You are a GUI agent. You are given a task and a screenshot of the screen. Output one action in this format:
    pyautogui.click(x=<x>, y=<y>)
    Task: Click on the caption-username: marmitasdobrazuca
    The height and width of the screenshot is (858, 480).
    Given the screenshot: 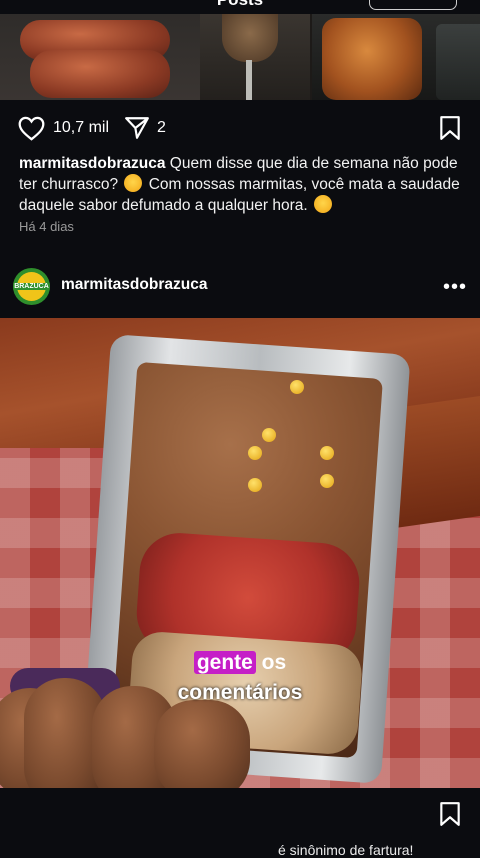 What is the action you would take?
    pyautogui.click(x=92, y=163)
    